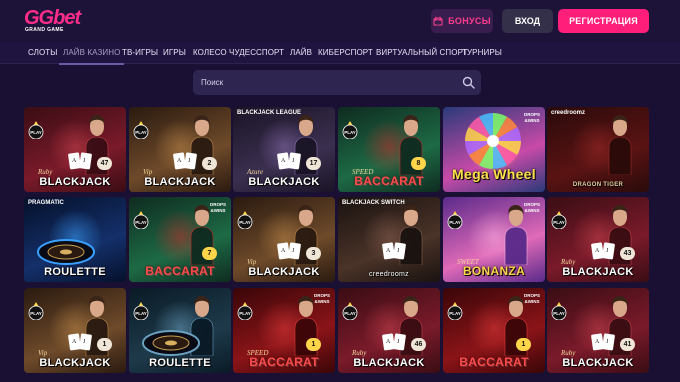 This screenshot has height=382, width=680. I want to click on game-tile: DROPS &WINS Mega Wheel, so click(494, 149).